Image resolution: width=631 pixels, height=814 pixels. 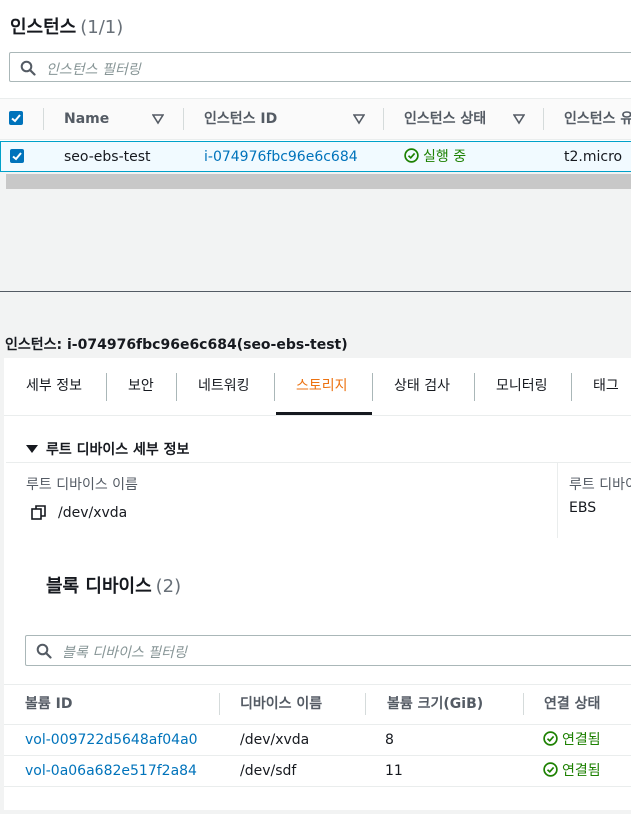 I want to click on root-device-name-value: /dev/xvda, so click(x=93, y=513).